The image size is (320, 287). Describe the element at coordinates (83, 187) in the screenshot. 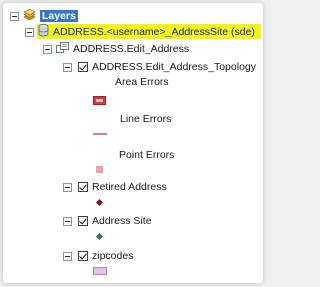

I see `retired-address-visibility-checkbox` at that location.